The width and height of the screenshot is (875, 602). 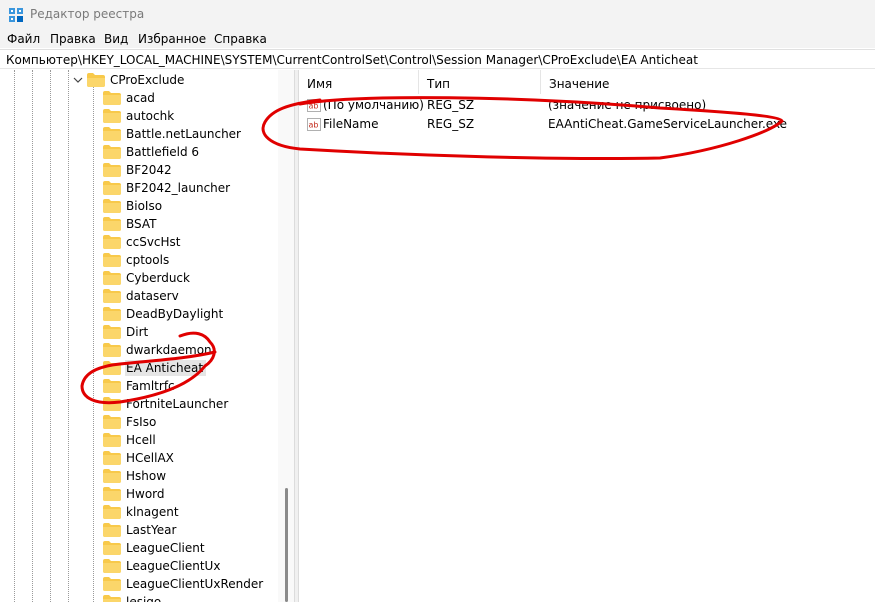 What do you see at coordinates (145, 494) in the screenshot?
I see `tree-item-label: Hword` at bounding box center [145, 494].